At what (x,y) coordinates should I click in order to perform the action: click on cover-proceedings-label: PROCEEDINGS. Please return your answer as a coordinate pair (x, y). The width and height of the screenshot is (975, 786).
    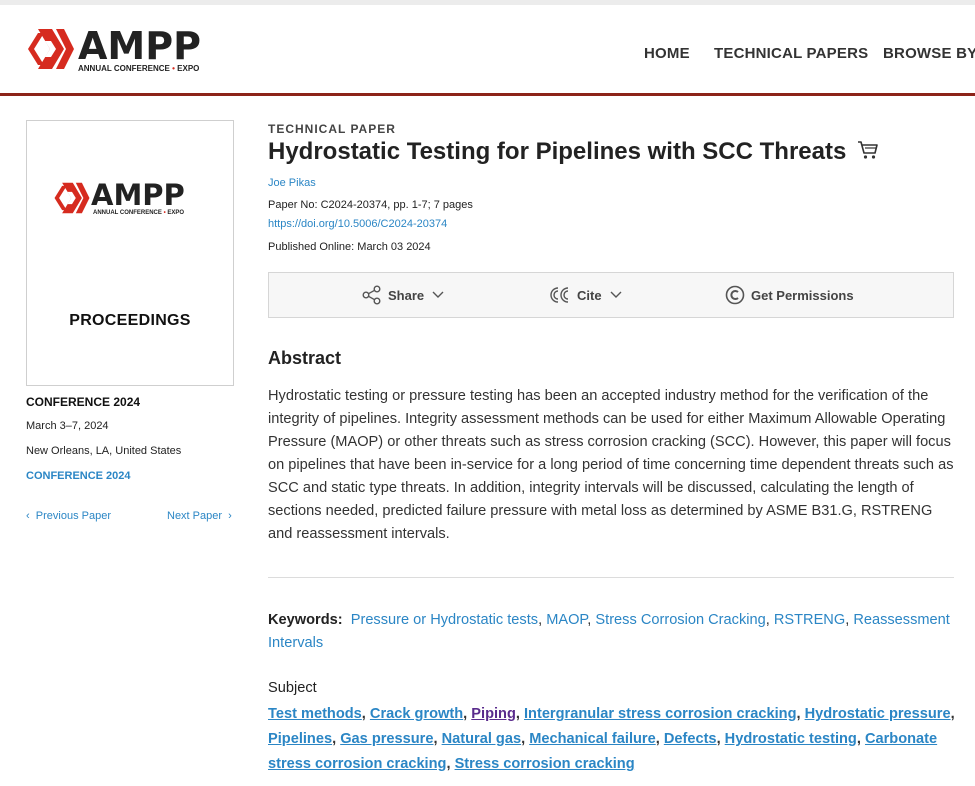
    Looking at the image, I should click on (130, 320).